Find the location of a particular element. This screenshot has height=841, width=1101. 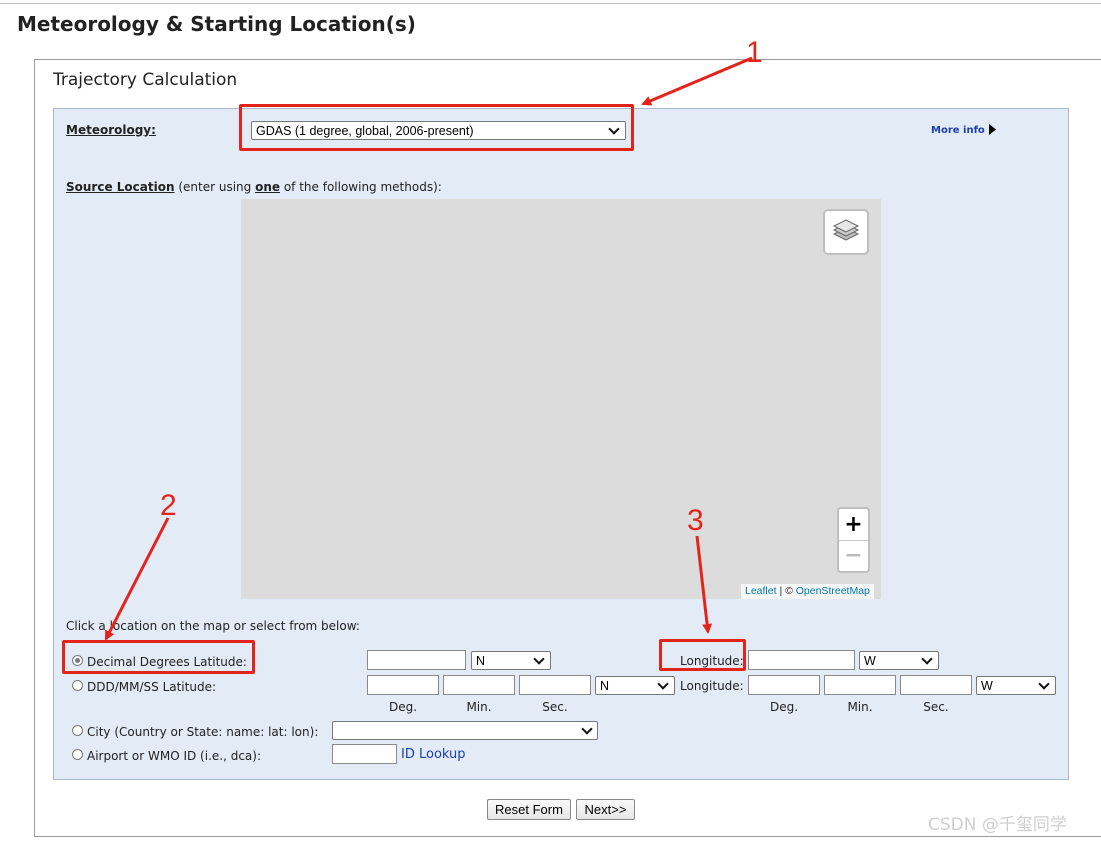

airport-radio is located at coordinates (77, 754).